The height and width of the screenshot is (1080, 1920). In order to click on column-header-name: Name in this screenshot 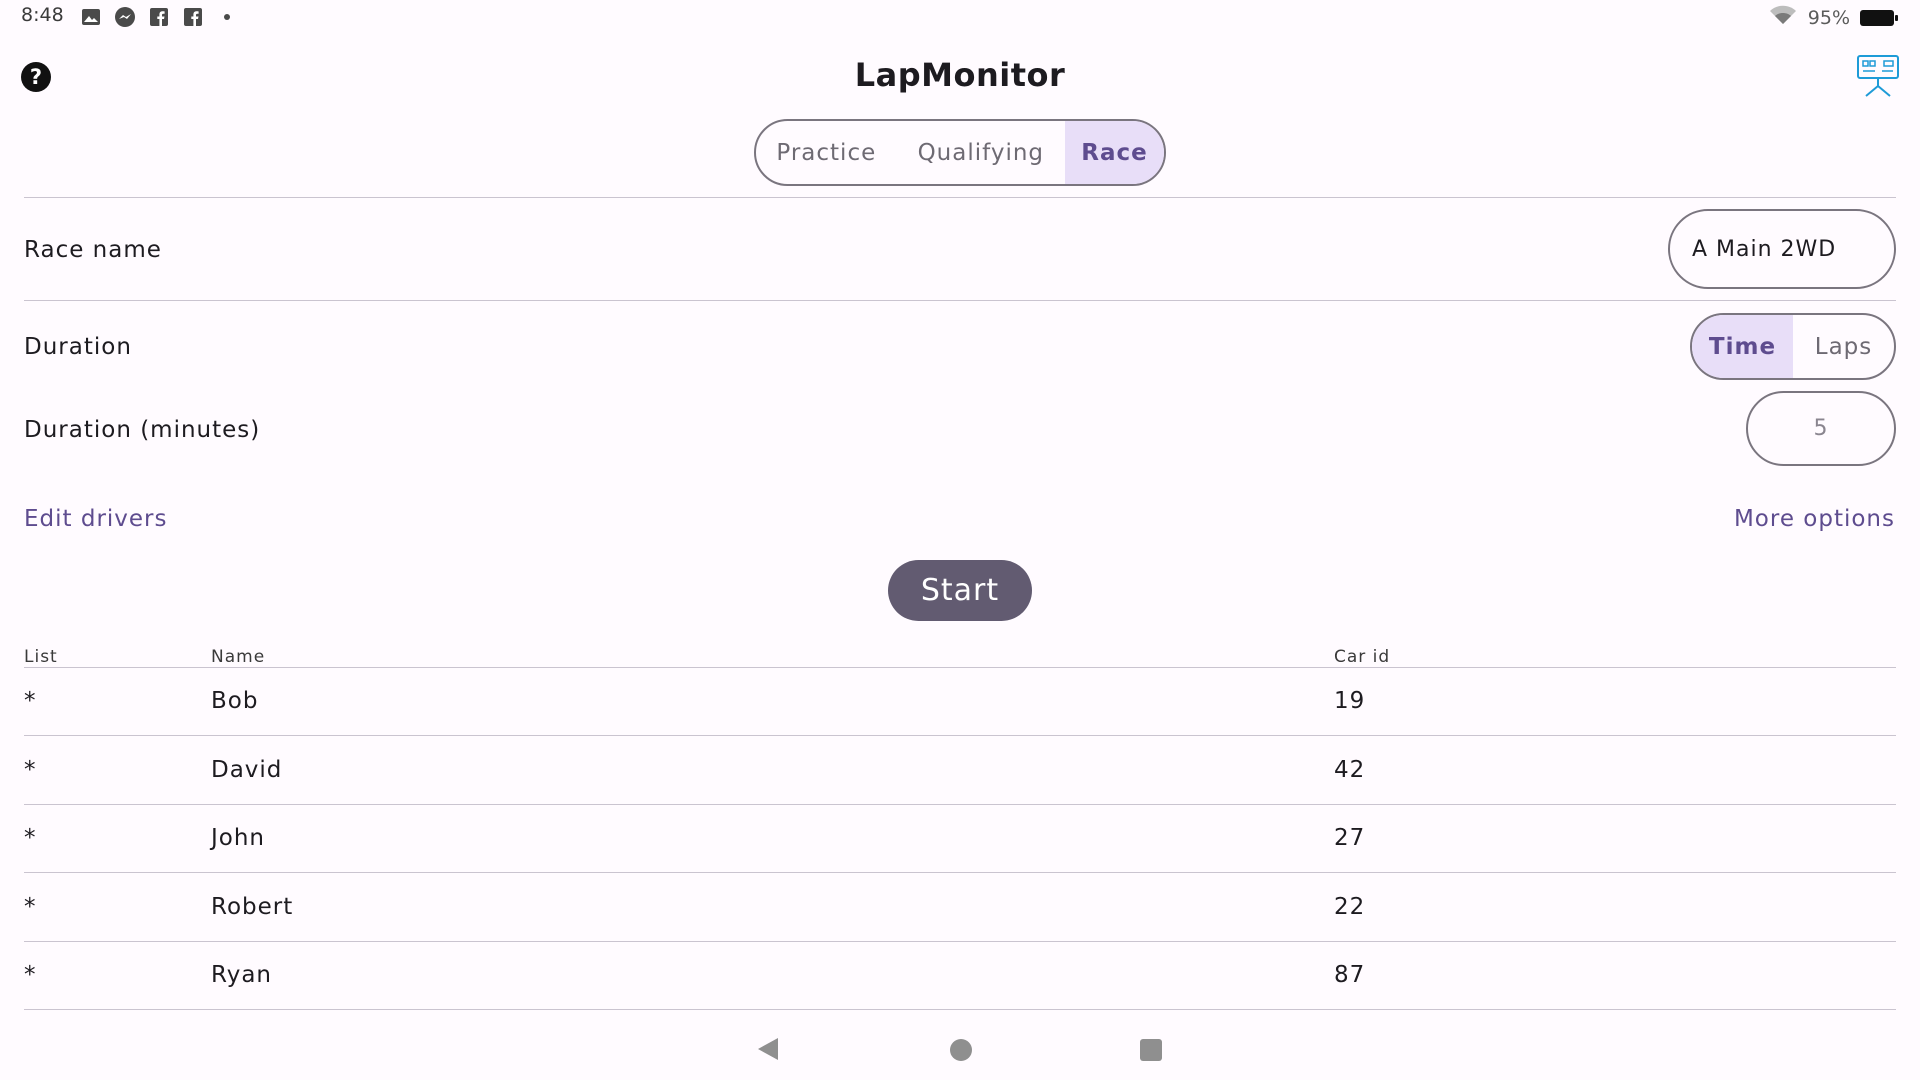, I will do `click(238, 657)`.